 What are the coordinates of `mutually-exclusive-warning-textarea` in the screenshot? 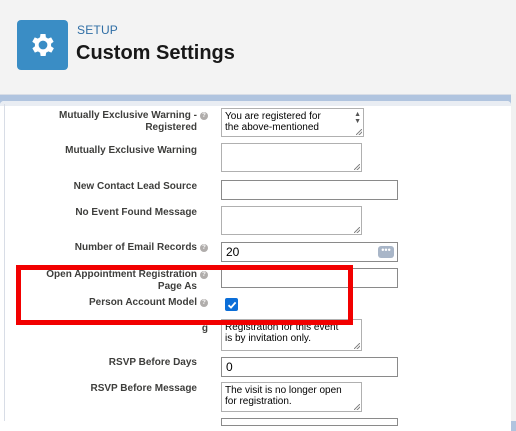 It's located at (291, 157).